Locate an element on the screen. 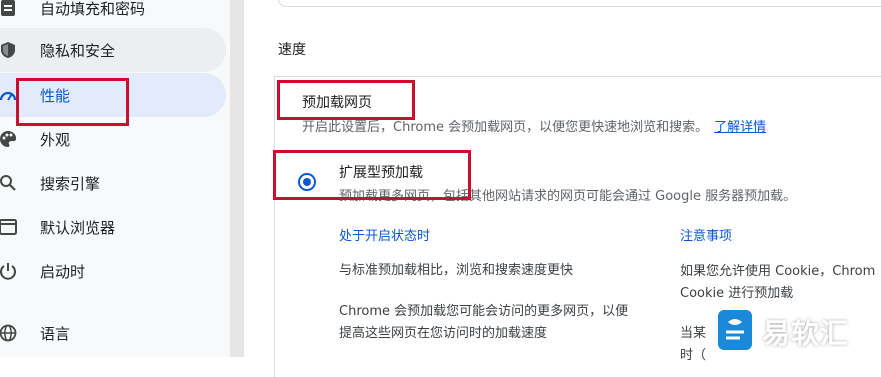  sidebar-item-privacy: 隐私和安全 is located at coordinates (113, 50).